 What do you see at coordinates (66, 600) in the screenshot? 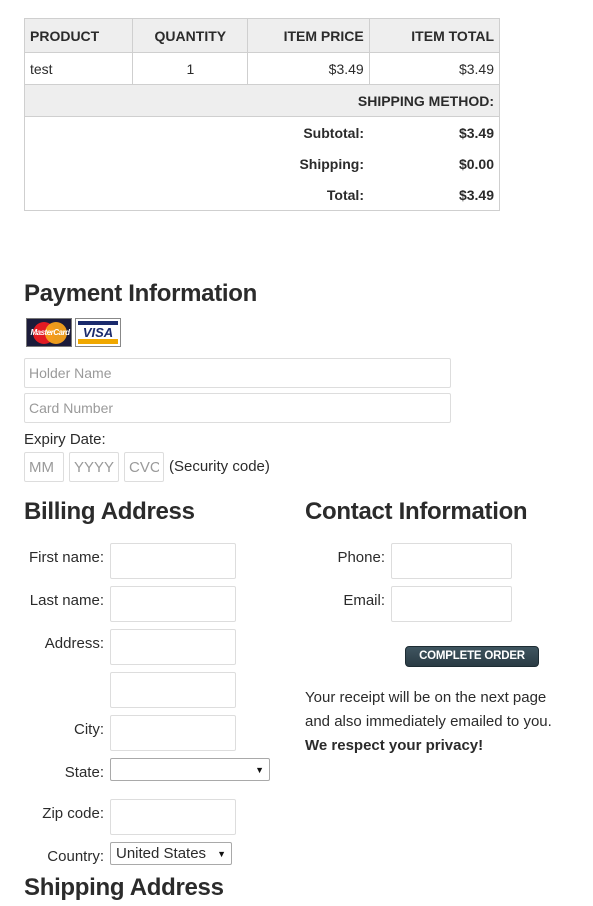
I see `last-name-label: Last name:` at bounding box center [66, 600].